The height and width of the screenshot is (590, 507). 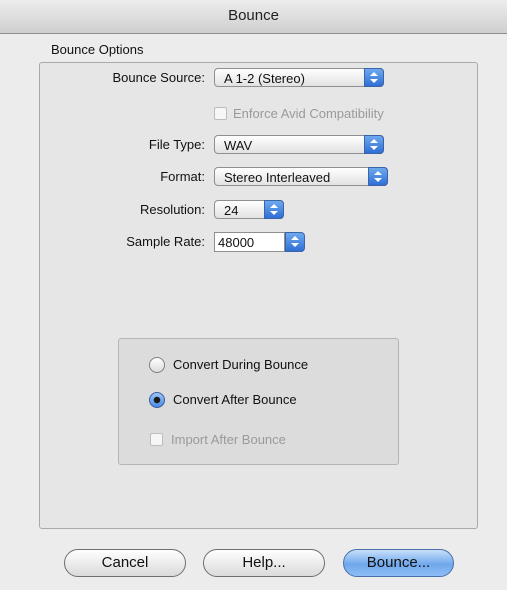 I want to click on format-popup: Stereo Interleaved, so click(x=301, y=176).